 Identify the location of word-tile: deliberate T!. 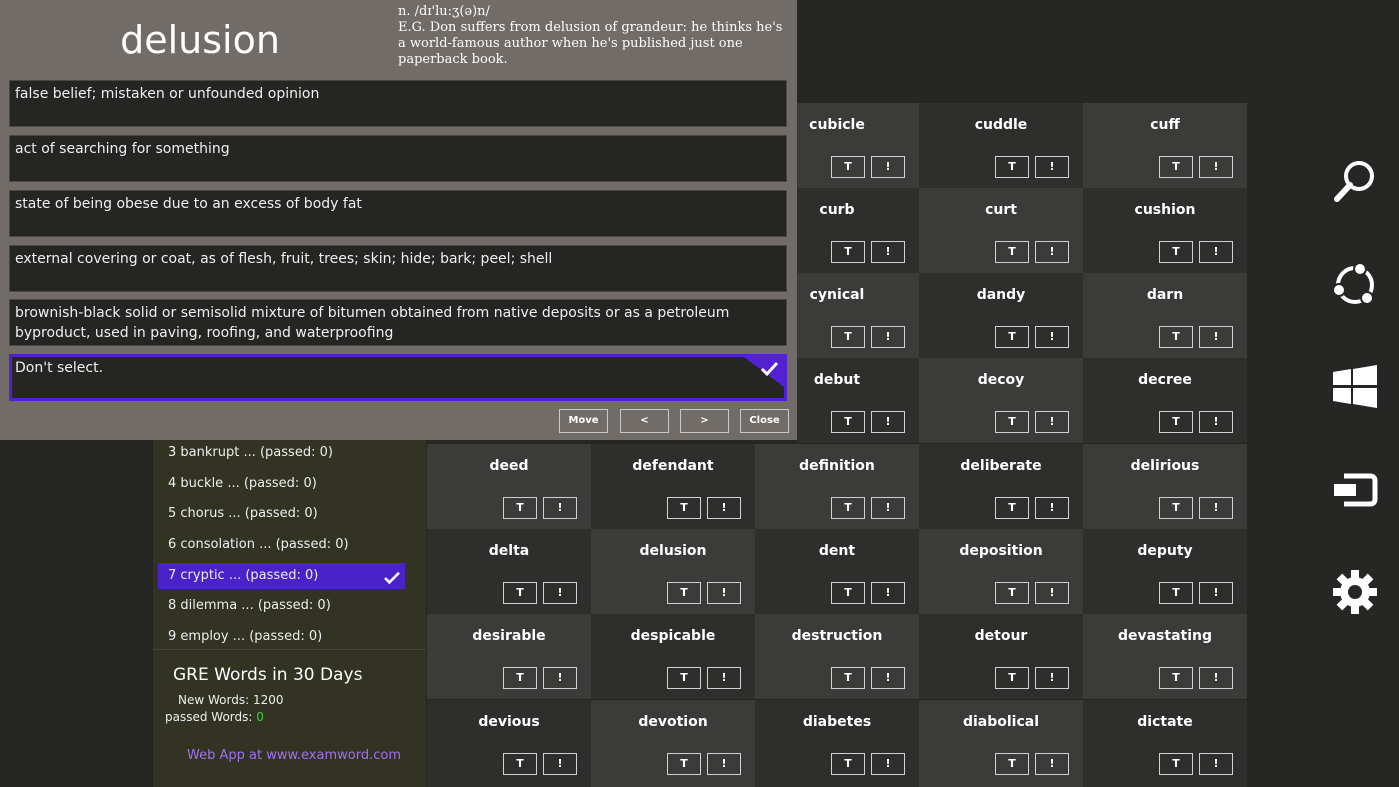
(1001, 486).